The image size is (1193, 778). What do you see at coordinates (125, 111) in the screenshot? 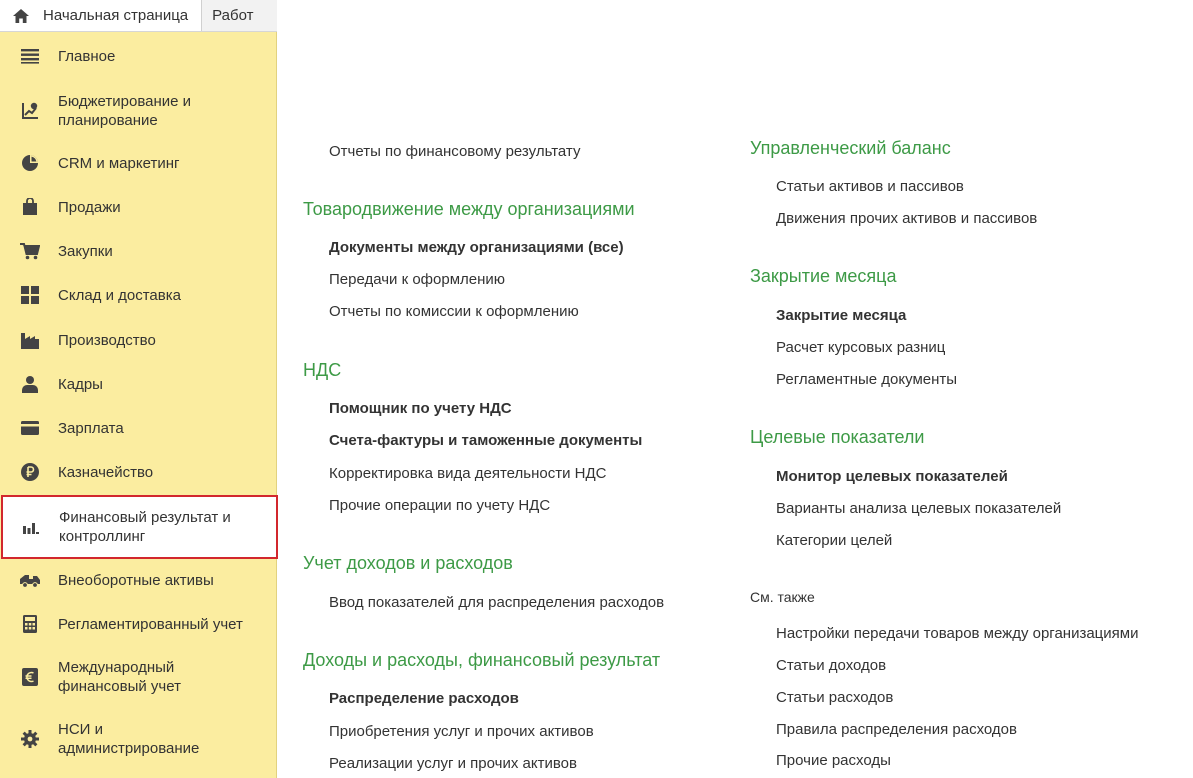
I see `sidebar-item-label: Бюджетирование и планирование` at bounding box center [125, 111].